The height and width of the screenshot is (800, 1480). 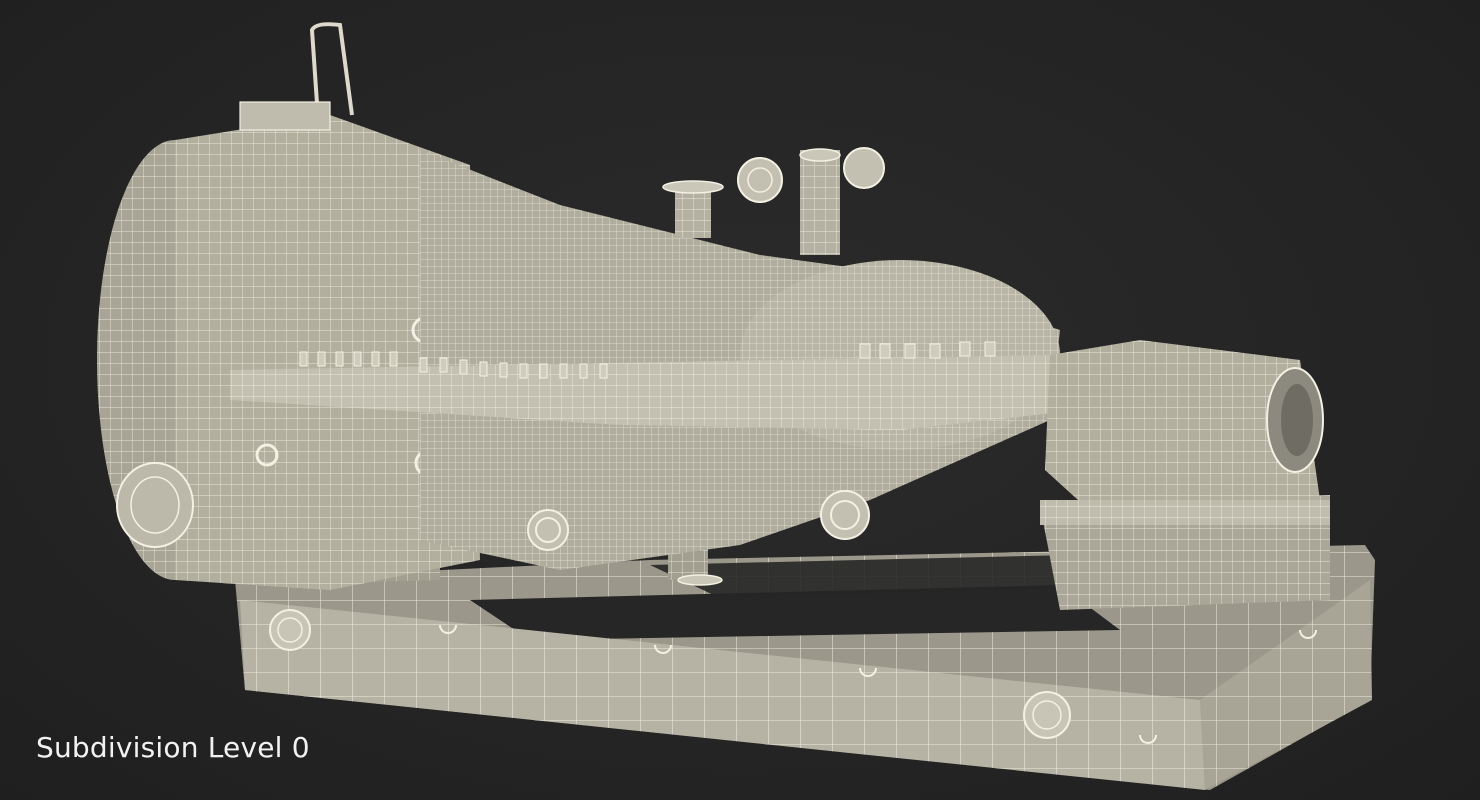 I want to click on subdivision-level-caption: Subdivision Level 0, so click(x=173, y=747).